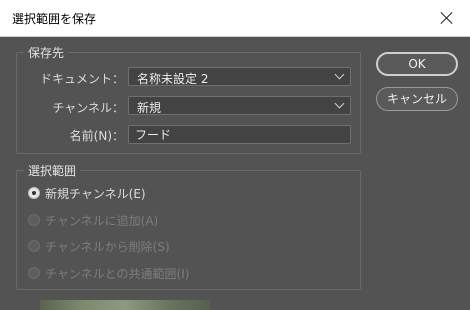 The height and width of the screenshot is (310, 470). Describe the element at coordinates (447, 18) in the screenshot. I see `close-icon` at that location.